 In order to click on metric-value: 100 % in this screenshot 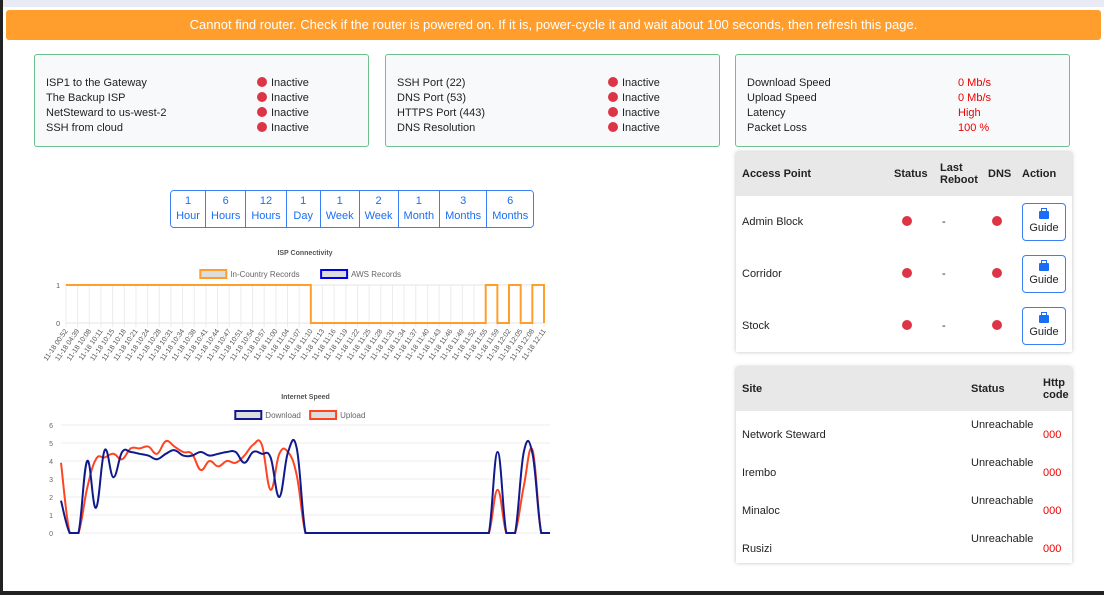, I will do `click(974, 127)`.